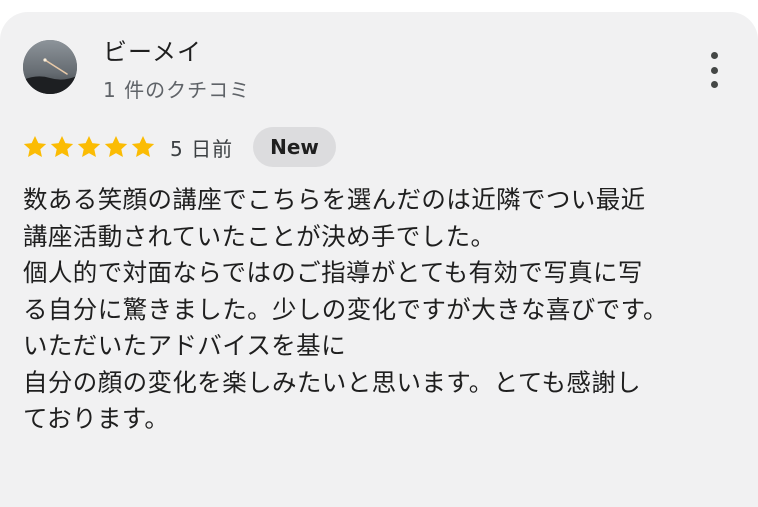 The image size is (758, 507). Describe the element at coordinates (176, 88) in the screenshot. I see `review-count: 1 件のクチコミ` at that location.